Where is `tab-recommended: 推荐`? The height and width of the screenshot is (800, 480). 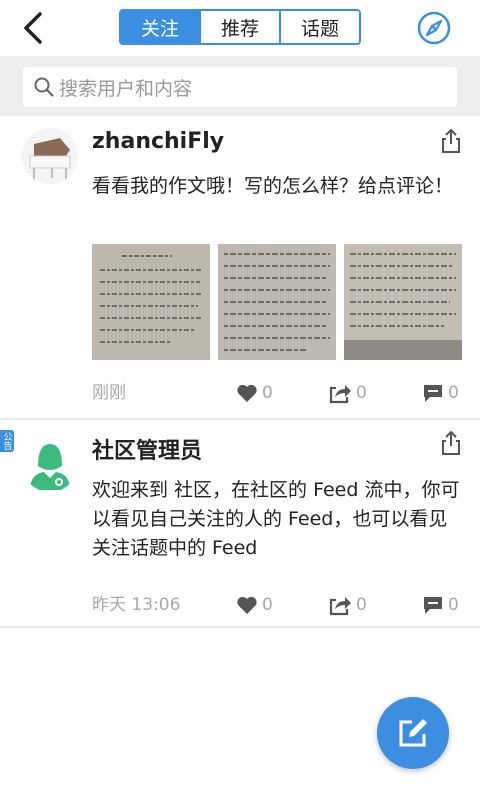
tab-recommended: 推荐 is located at coordinates (239, 27).